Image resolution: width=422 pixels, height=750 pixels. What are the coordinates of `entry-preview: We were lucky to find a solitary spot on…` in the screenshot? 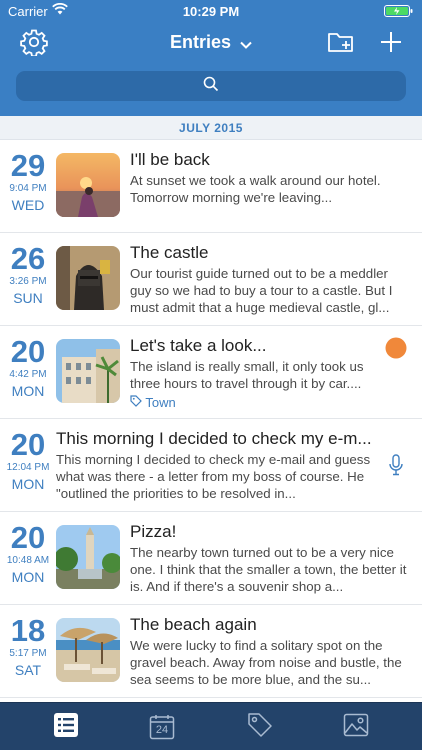 It's located at (266, 662).